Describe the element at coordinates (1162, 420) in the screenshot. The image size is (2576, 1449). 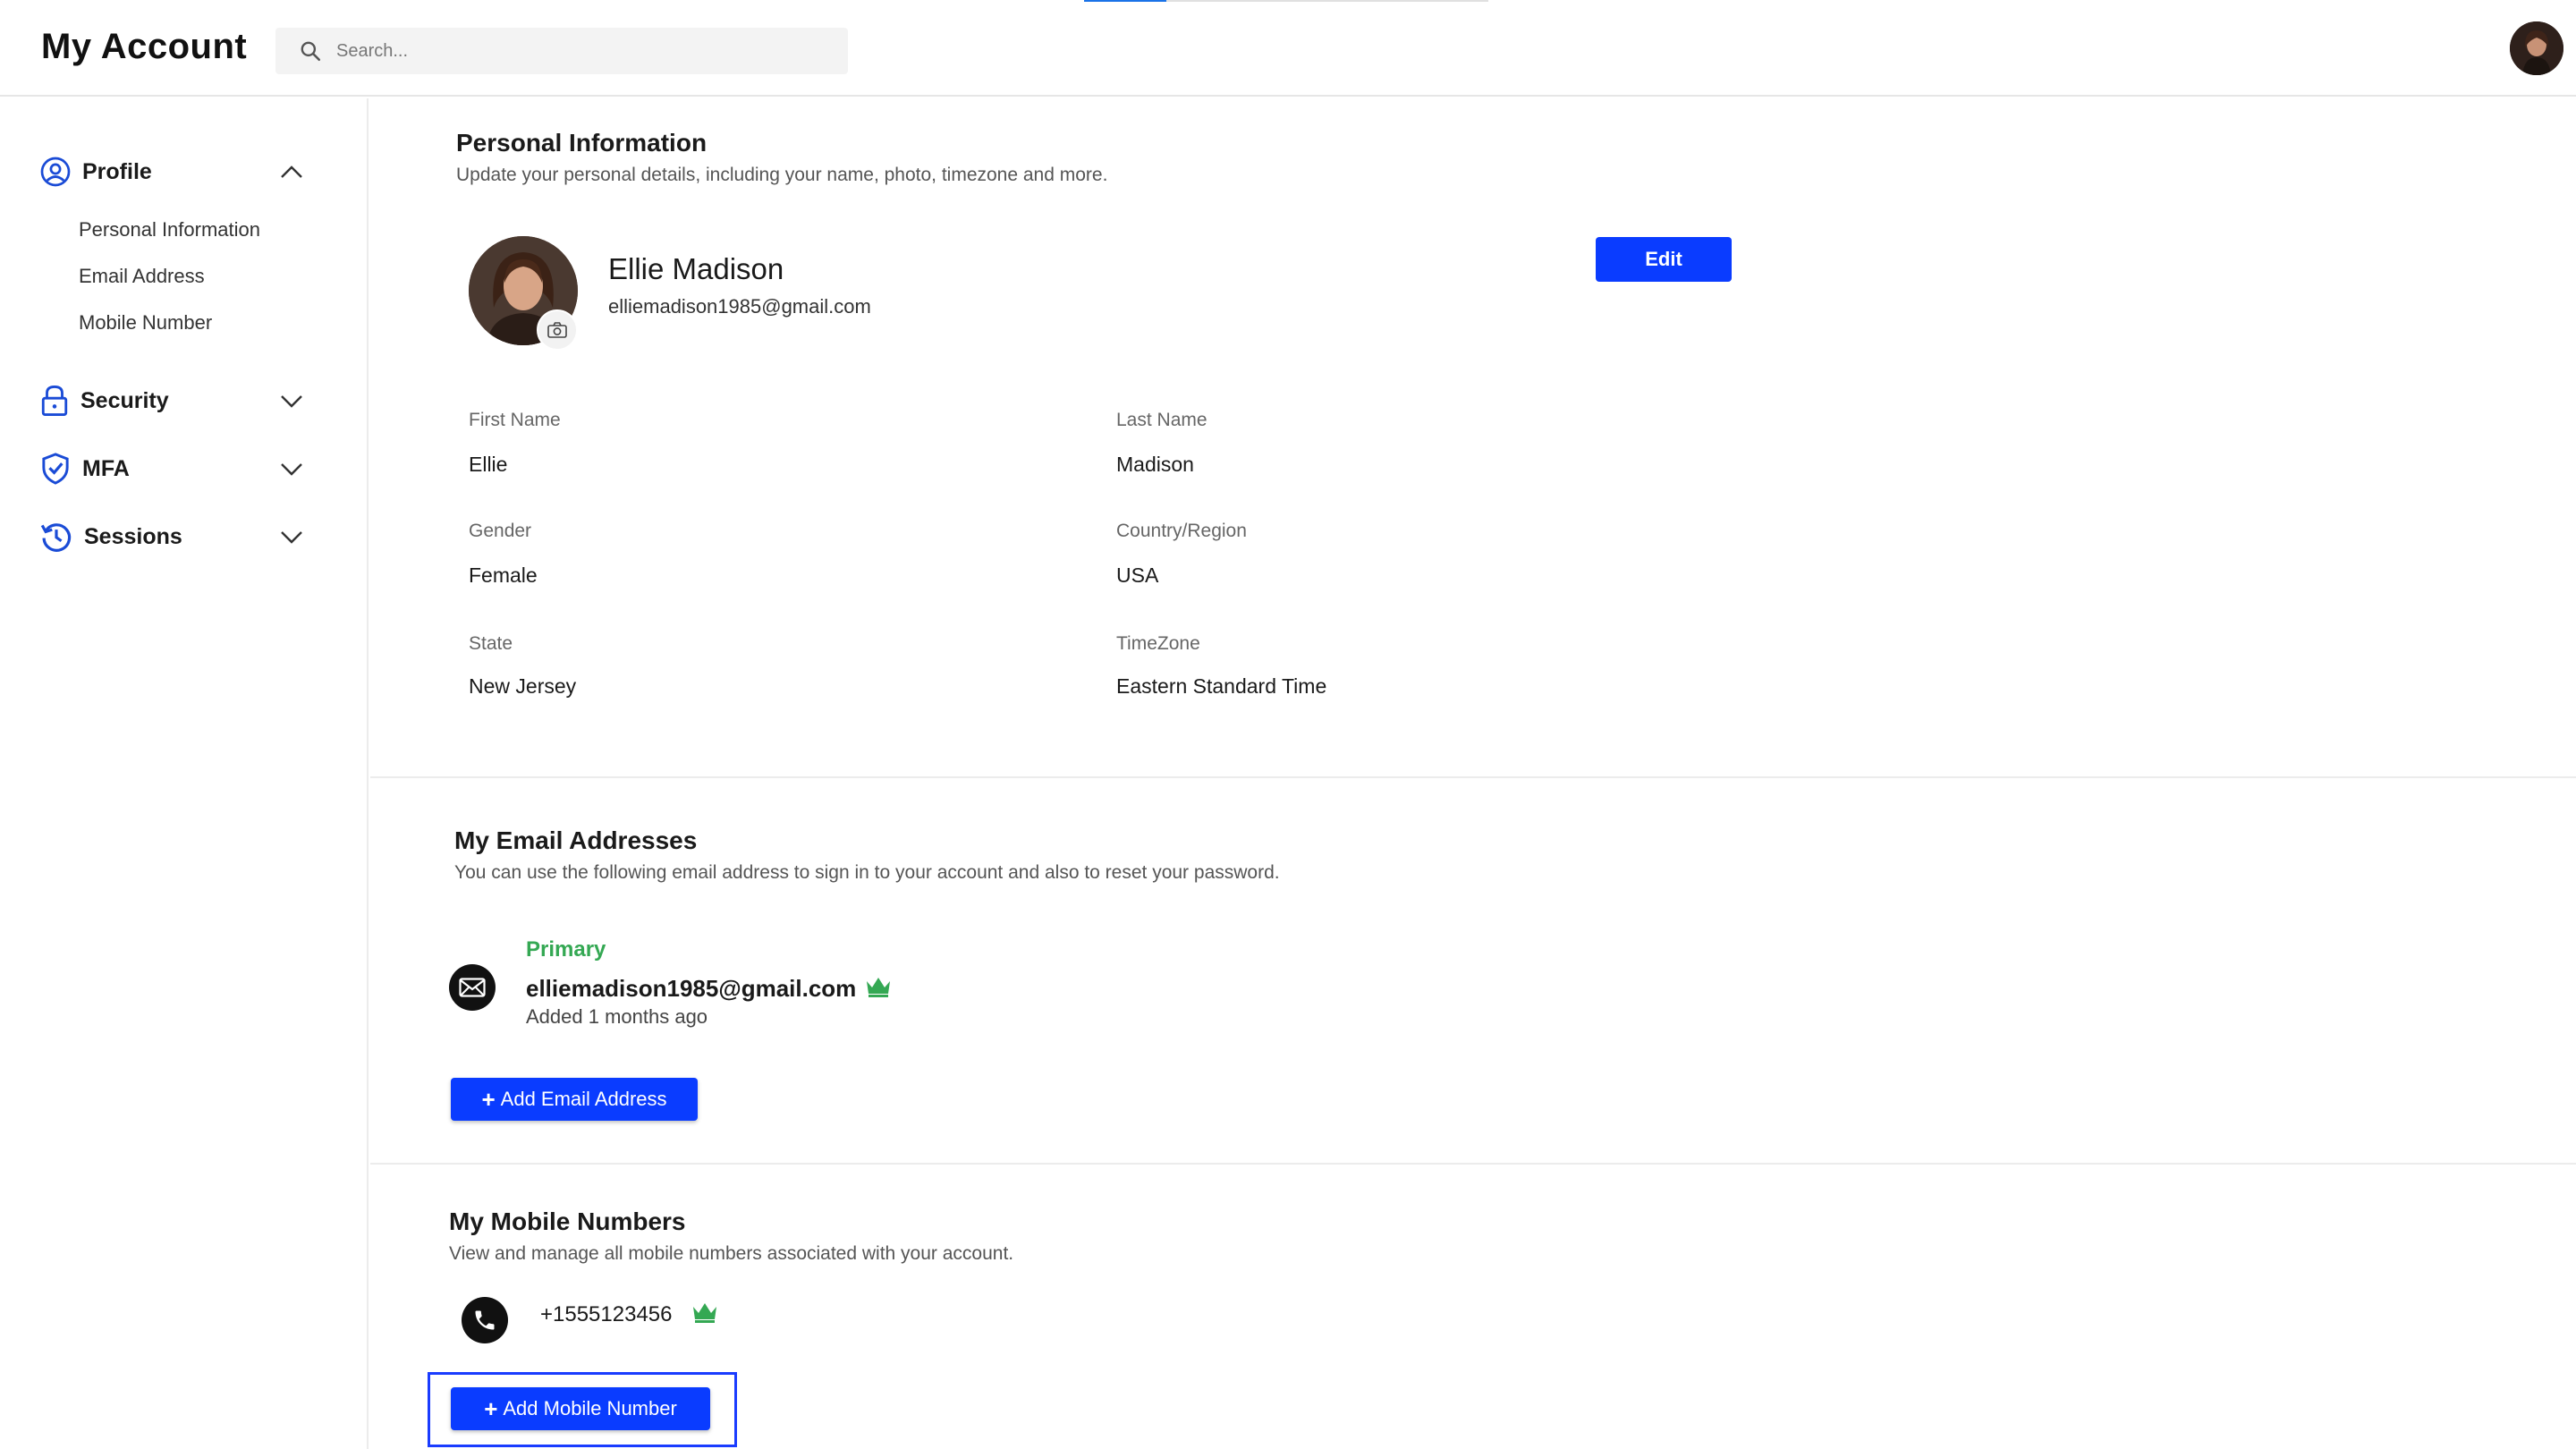
I see `last-name-label: Last Name` at that location.